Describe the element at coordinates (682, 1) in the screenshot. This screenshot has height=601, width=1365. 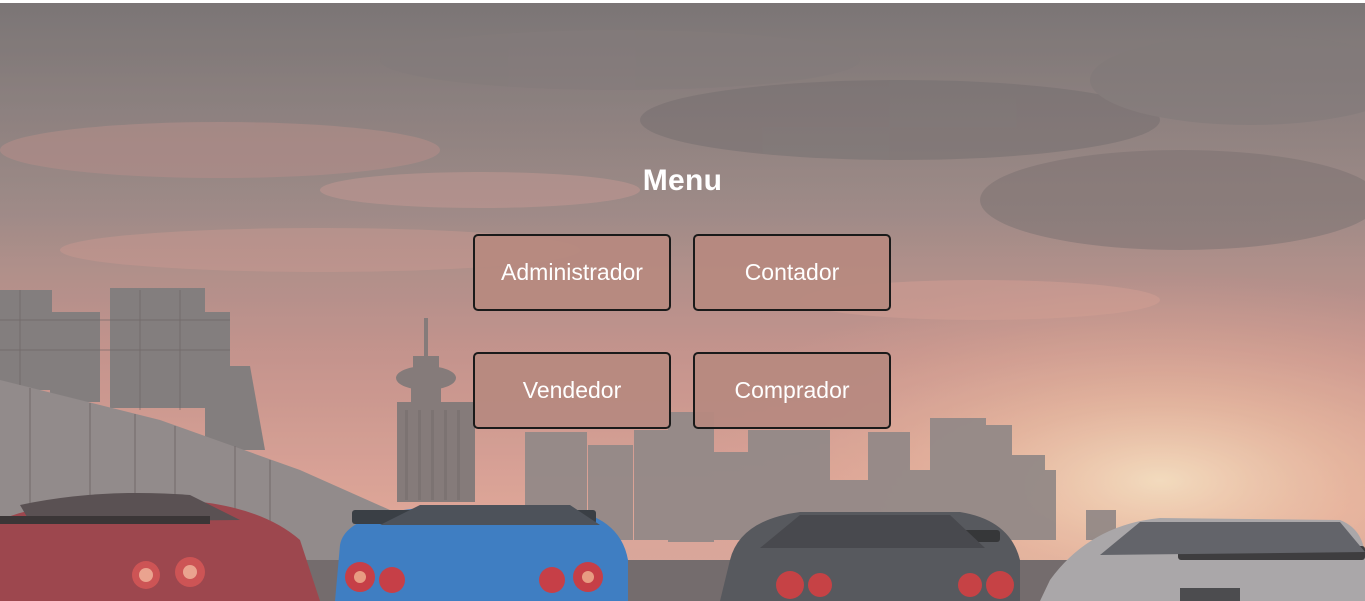
I see `top-border` at that location.